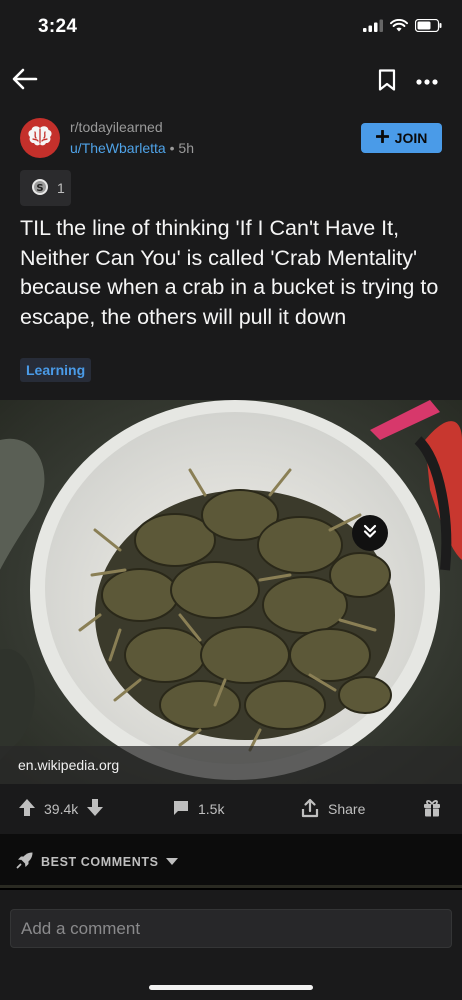 The height and width of the screenshot is (1000, 462). I want to click on give-award-button, so click(432, 809).